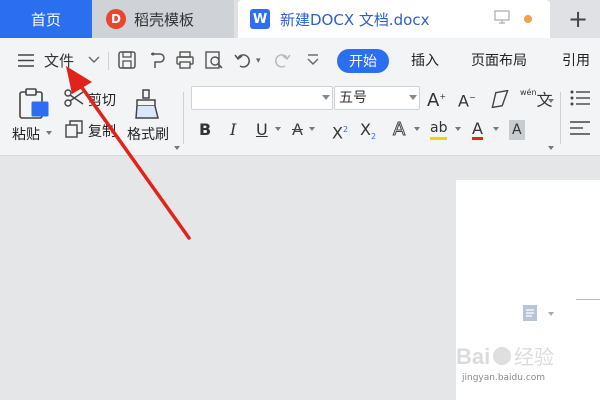  I want to click on subscript-base: X, so click(365, 129).